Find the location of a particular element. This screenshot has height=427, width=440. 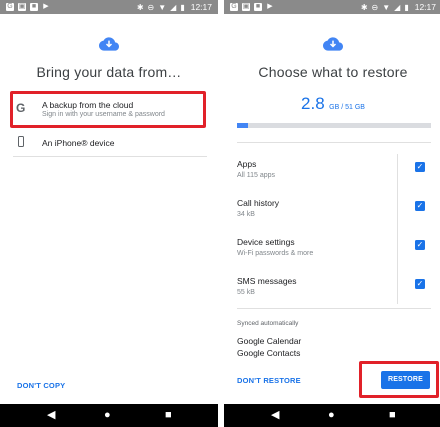

option-label: An iPhone® device is located at coordinates (78, 143).